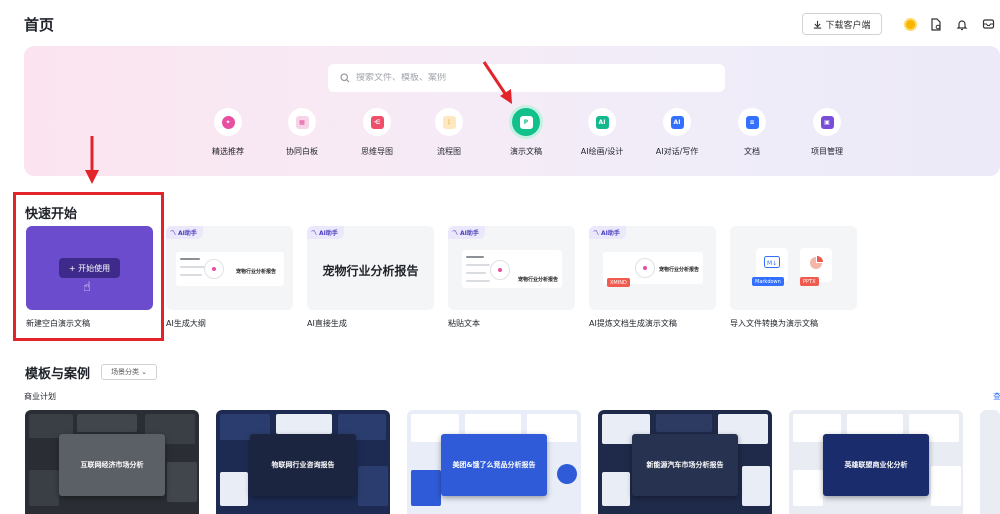  I want to click on template-card: 互联网经济市场分析, so click(112, 462).